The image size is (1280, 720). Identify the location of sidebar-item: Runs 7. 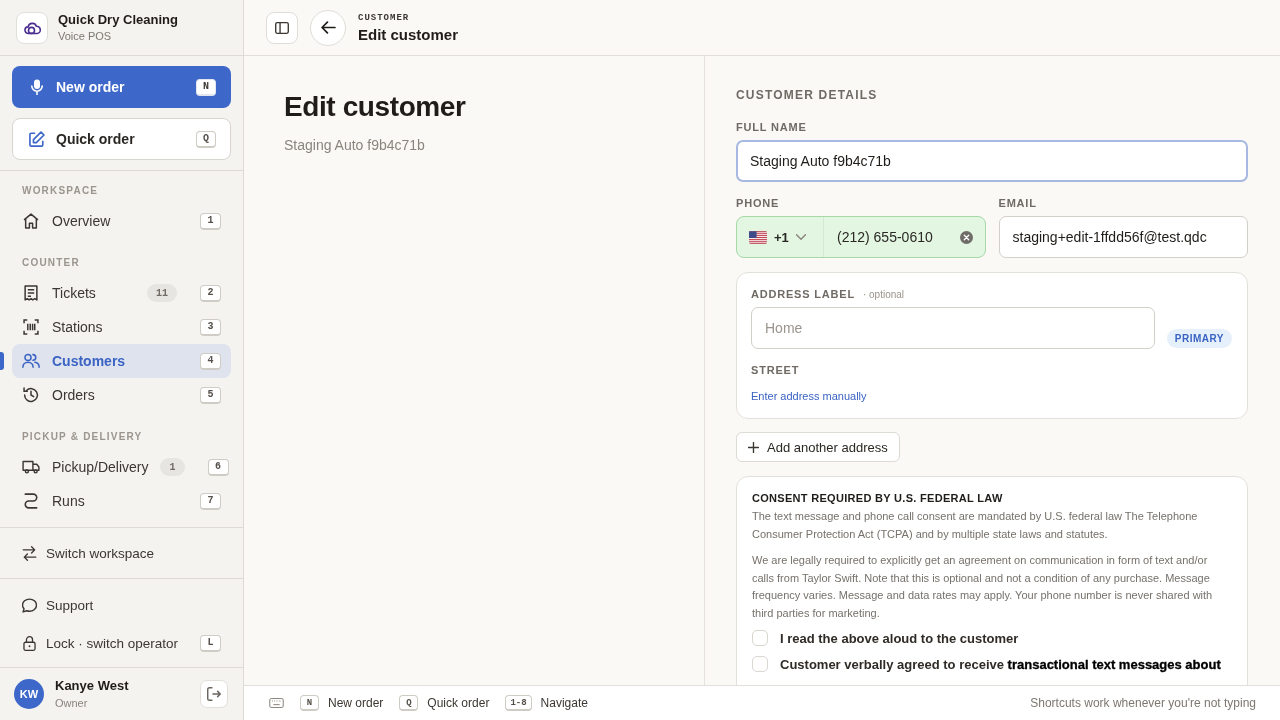
(121, 501).